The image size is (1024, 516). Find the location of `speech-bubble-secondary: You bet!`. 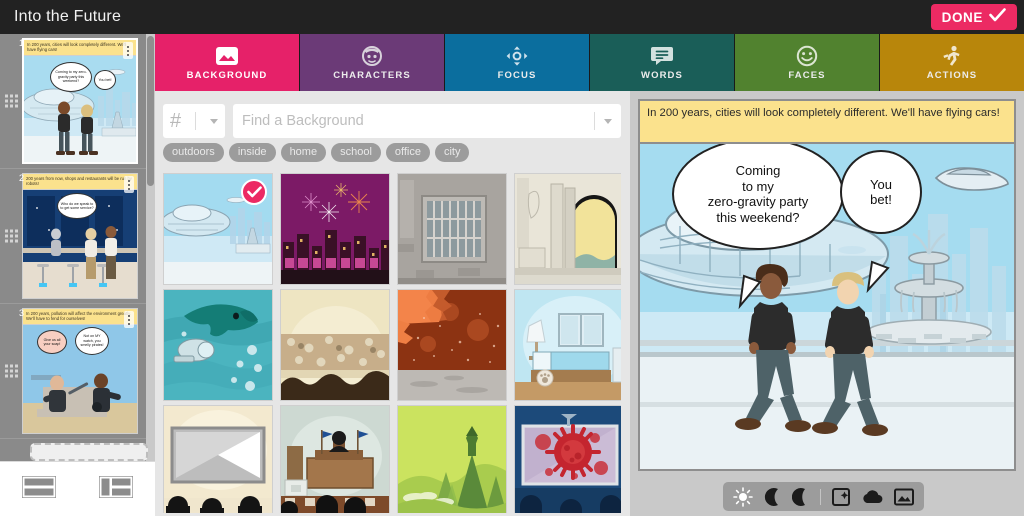

speech-bubble-secondary: You bet! is located at coordinates (881, 192).